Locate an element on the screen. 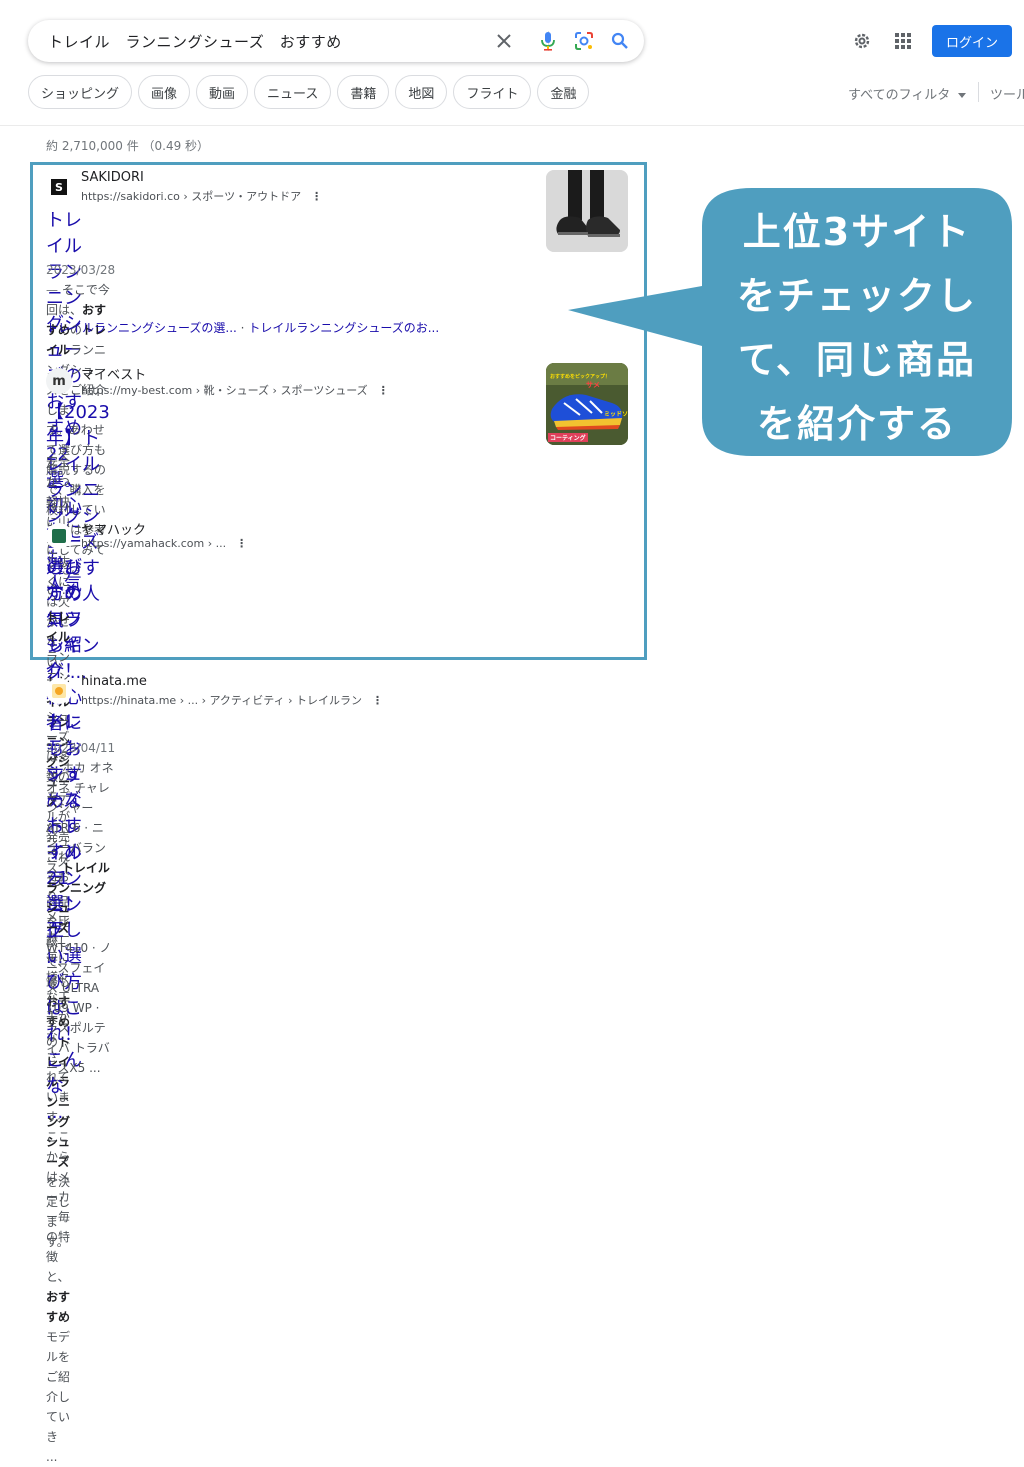 The image size is (1024, 1467). snippet-bold: ーズ is located at coordinates (58, 928).